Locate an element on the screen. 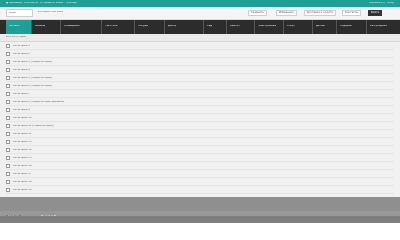  list-item: Категория 12 is located at coordinates (200, 134).